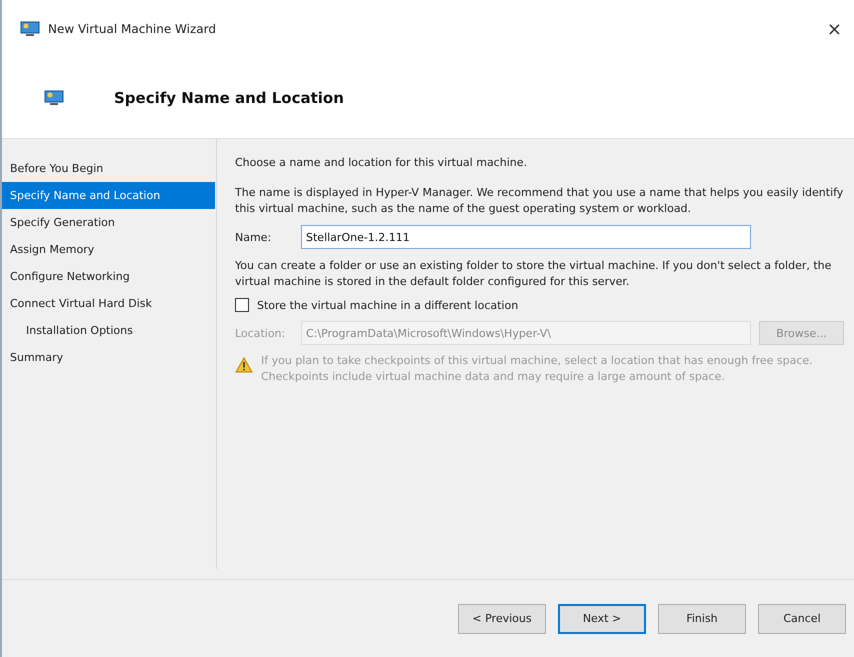  Describe the element at coordinates (229, 98) in the screenshot. I see `page-heading: Specify Name and Location` at that location.